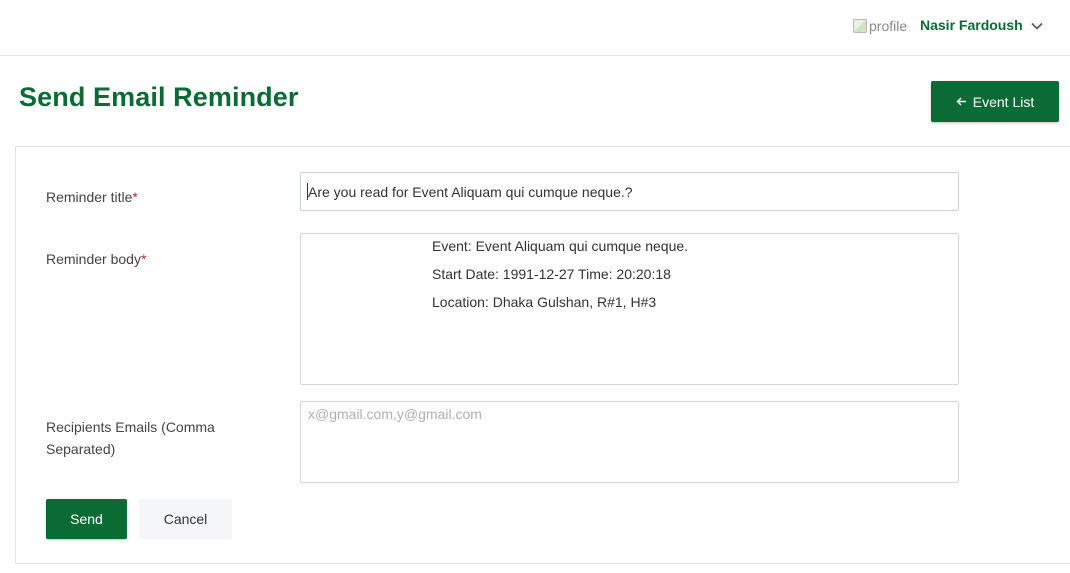 Image resolution: width=1070 pixels, height=573 pixels. What do you see at coordinates (961, 101) in the screenshot?
I see `arrow-left-icon` at bounding box center [961, 101].